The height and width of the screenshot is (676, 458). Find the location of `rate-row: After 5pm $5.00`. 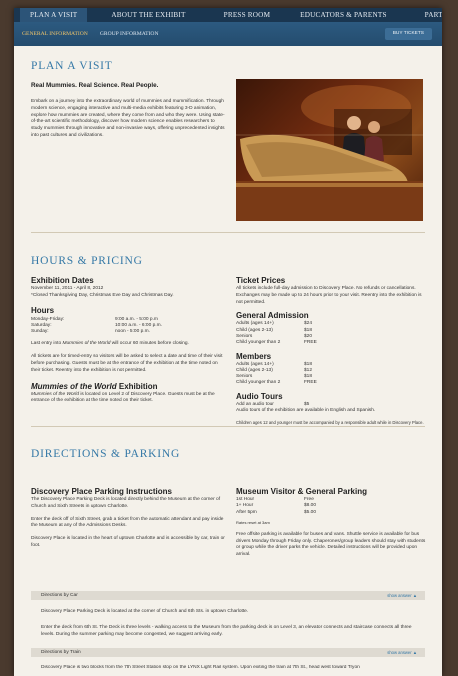

rate-row: After 5pm $5.00 is located at coordinates (276, 513).